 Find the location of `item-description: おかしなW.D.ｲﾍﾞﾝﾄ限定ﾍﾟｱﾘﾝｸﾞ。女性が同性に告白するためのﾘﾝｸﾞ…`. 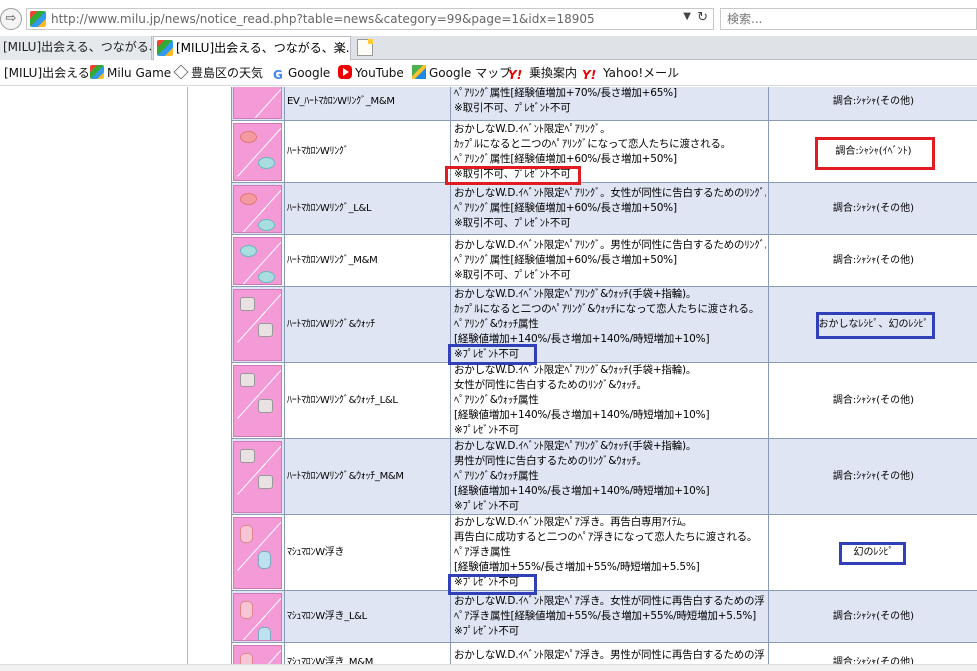

item-description: おかしなW.D.ｲﾍﾞﾝﾄ限定ﾍﾟｱﾘﾝｸﾞ。女性が同性に告白するためのﾘﾝｸﾞ… is located at coordinates (609, 208).